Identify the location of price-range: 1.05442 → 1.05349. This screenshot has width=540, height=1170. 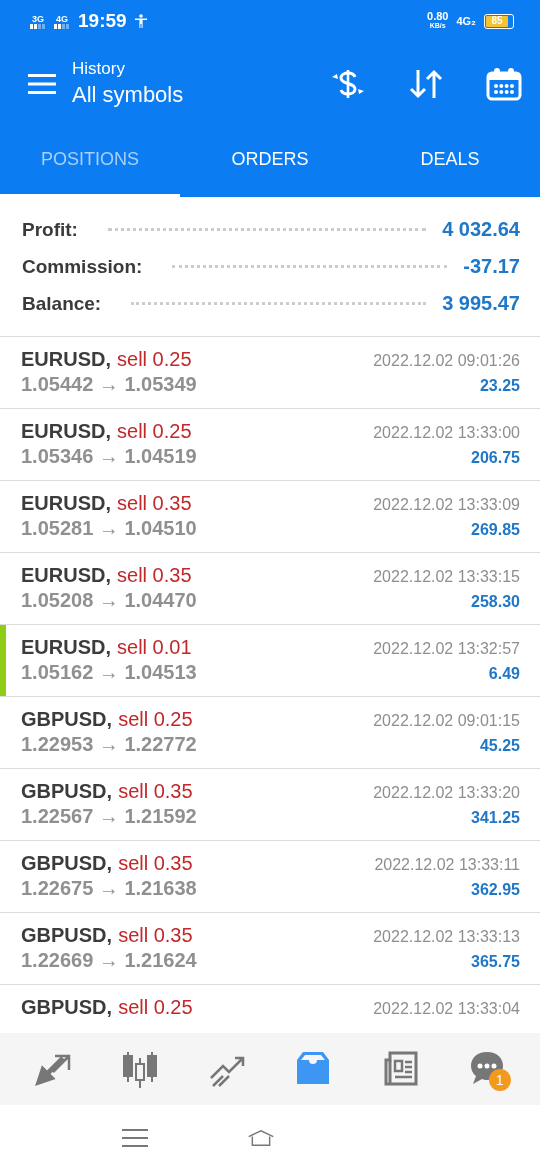
(109, 384).